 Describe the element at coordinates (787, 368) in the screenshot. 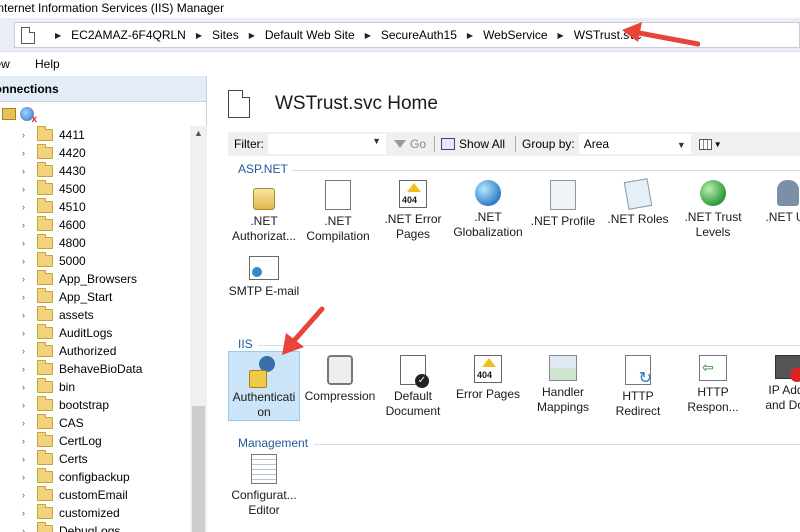

I see `ip-restrictions-icon` at that location.